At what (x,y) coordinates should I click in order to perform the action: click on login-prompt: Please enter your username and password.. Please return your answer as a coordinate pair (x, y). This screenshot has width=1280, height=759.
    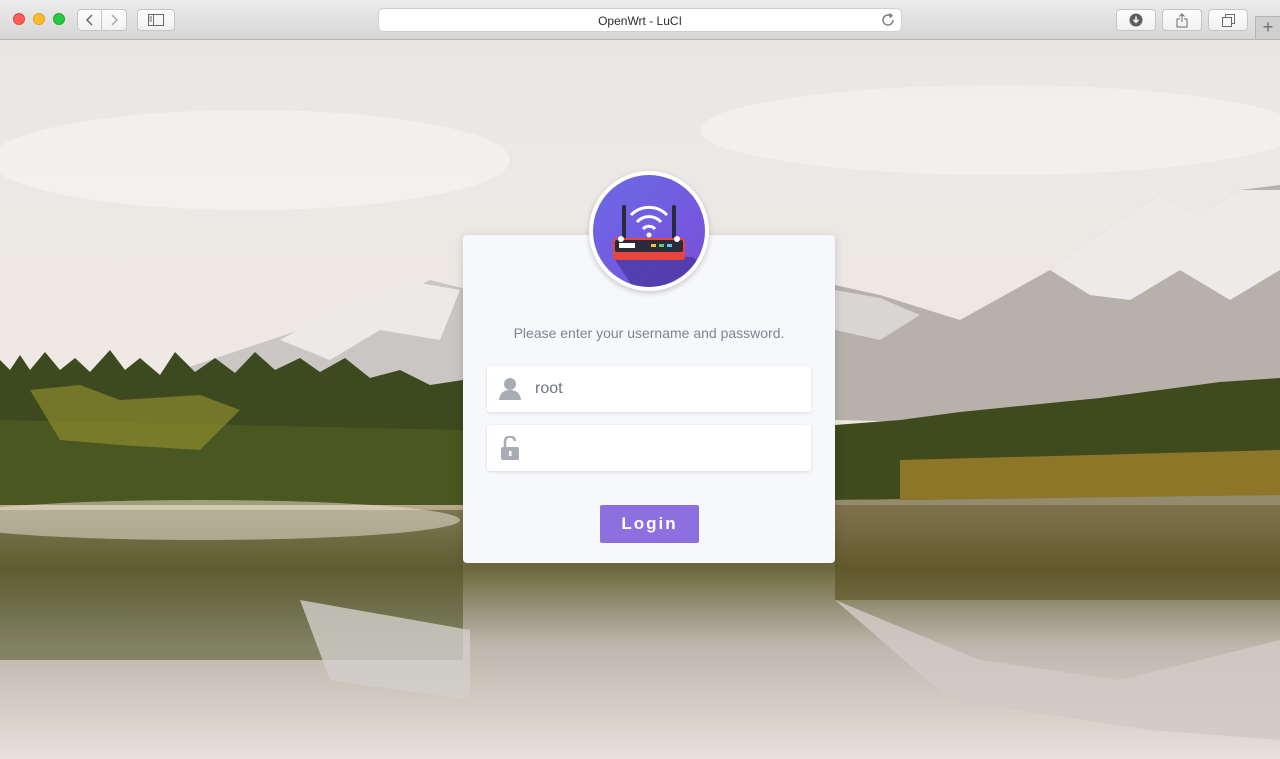
    Looking at the image, I should click on (649, 333).